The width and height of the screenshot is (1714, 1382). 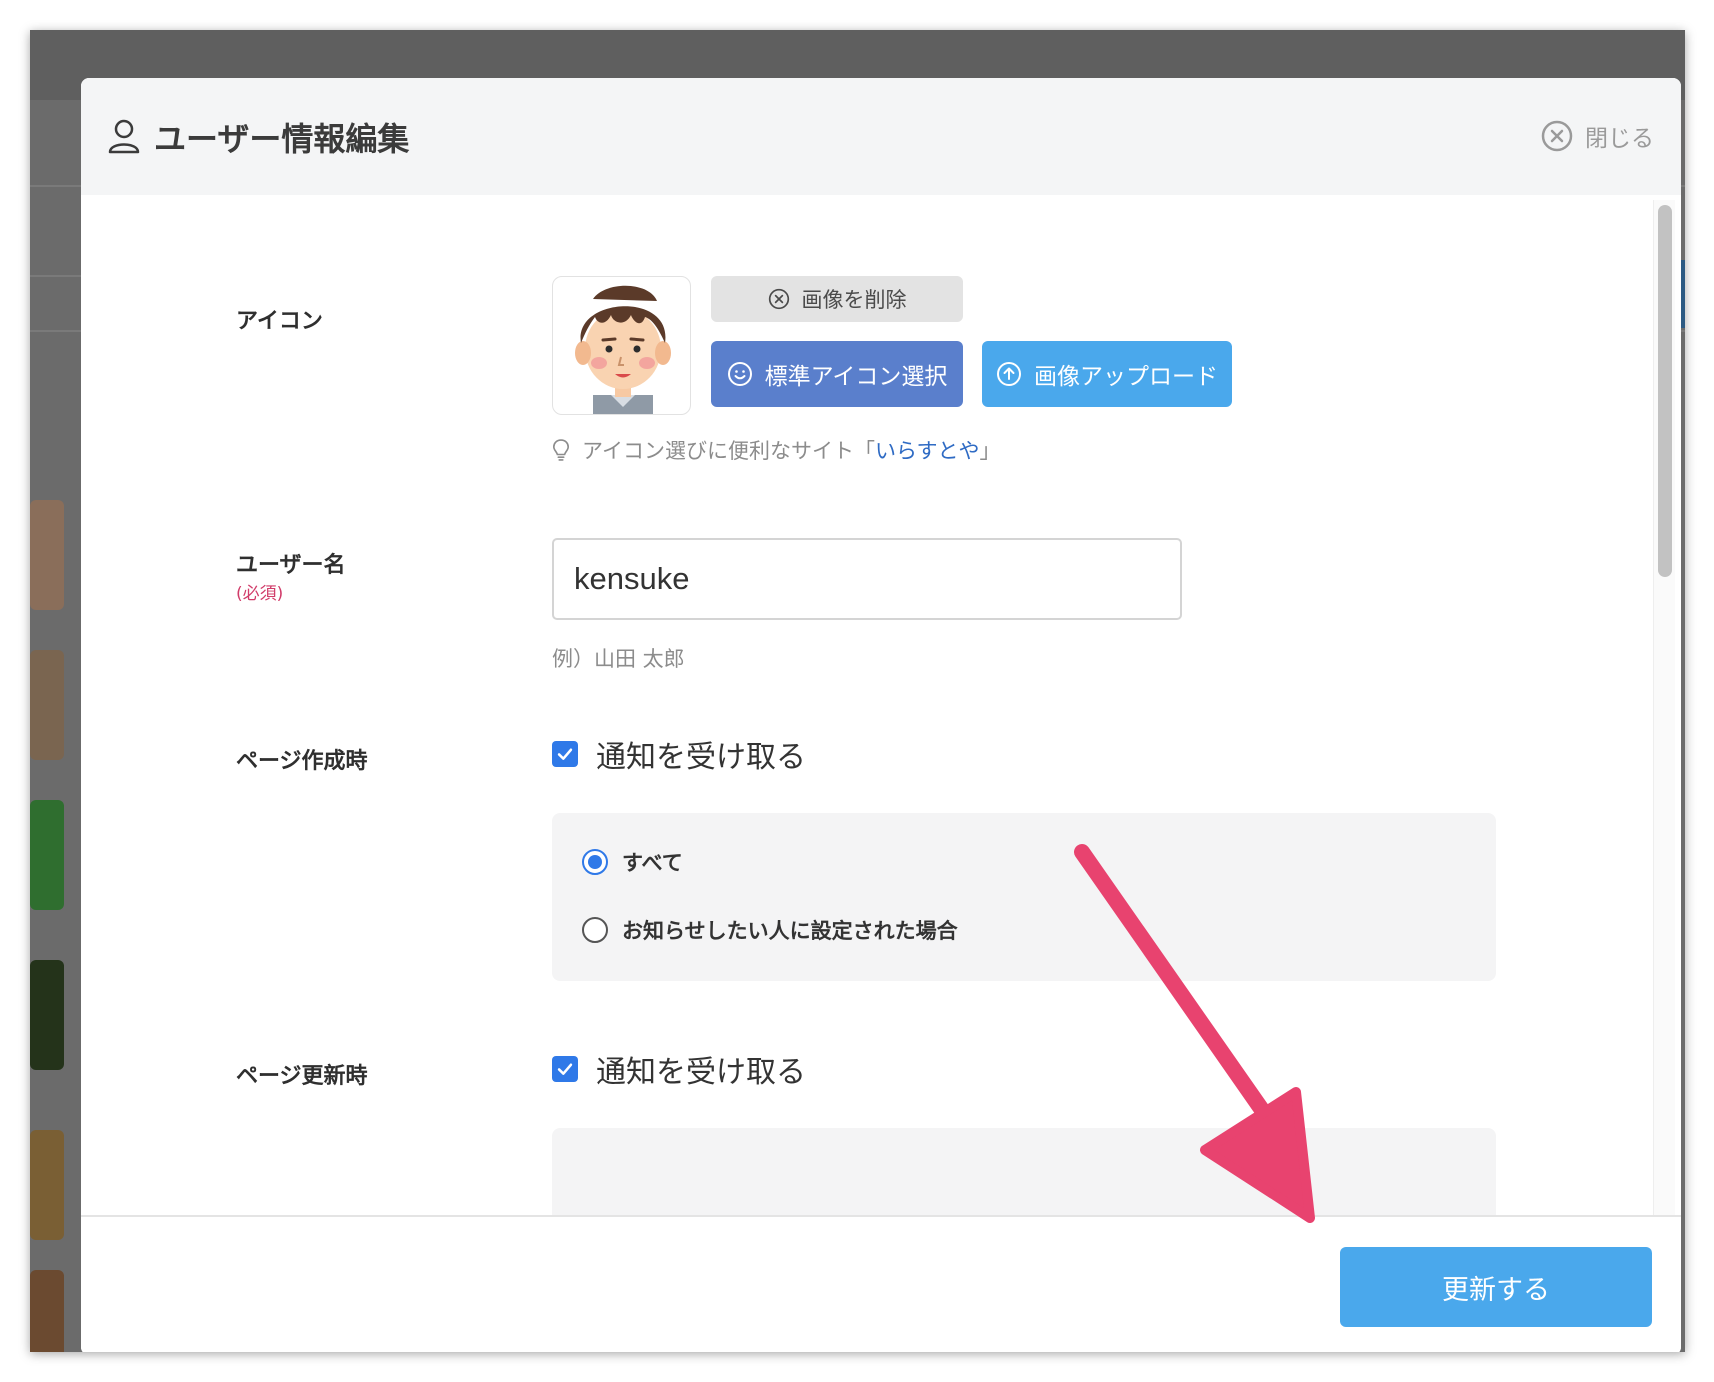 I want to click on page-update-notify-checkbox: 通知を受け取る, so click(x=679, y=1069).